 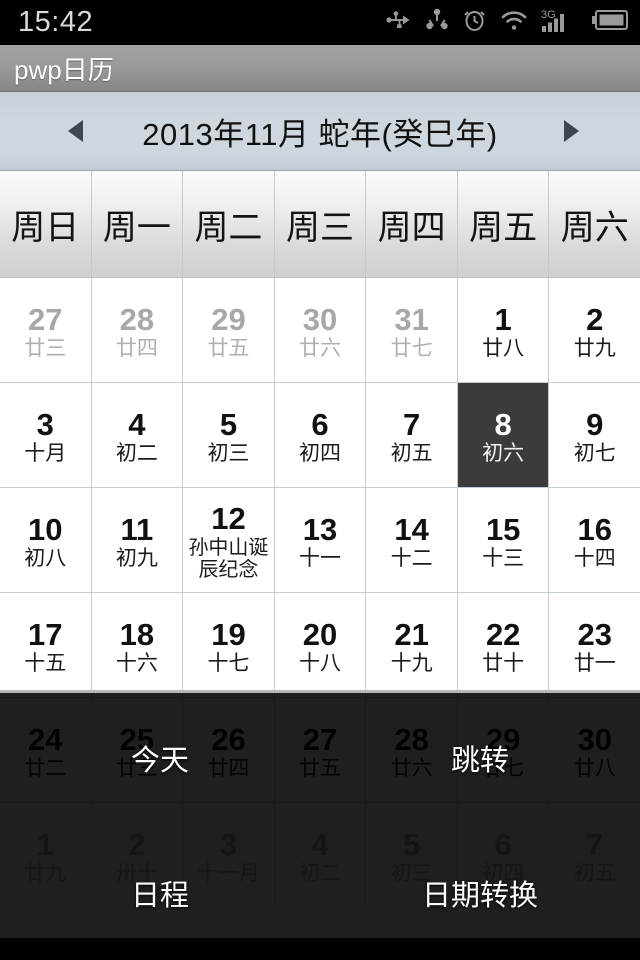 I want to click on day-lunar-label: 十一, so click(x=320, y=558).